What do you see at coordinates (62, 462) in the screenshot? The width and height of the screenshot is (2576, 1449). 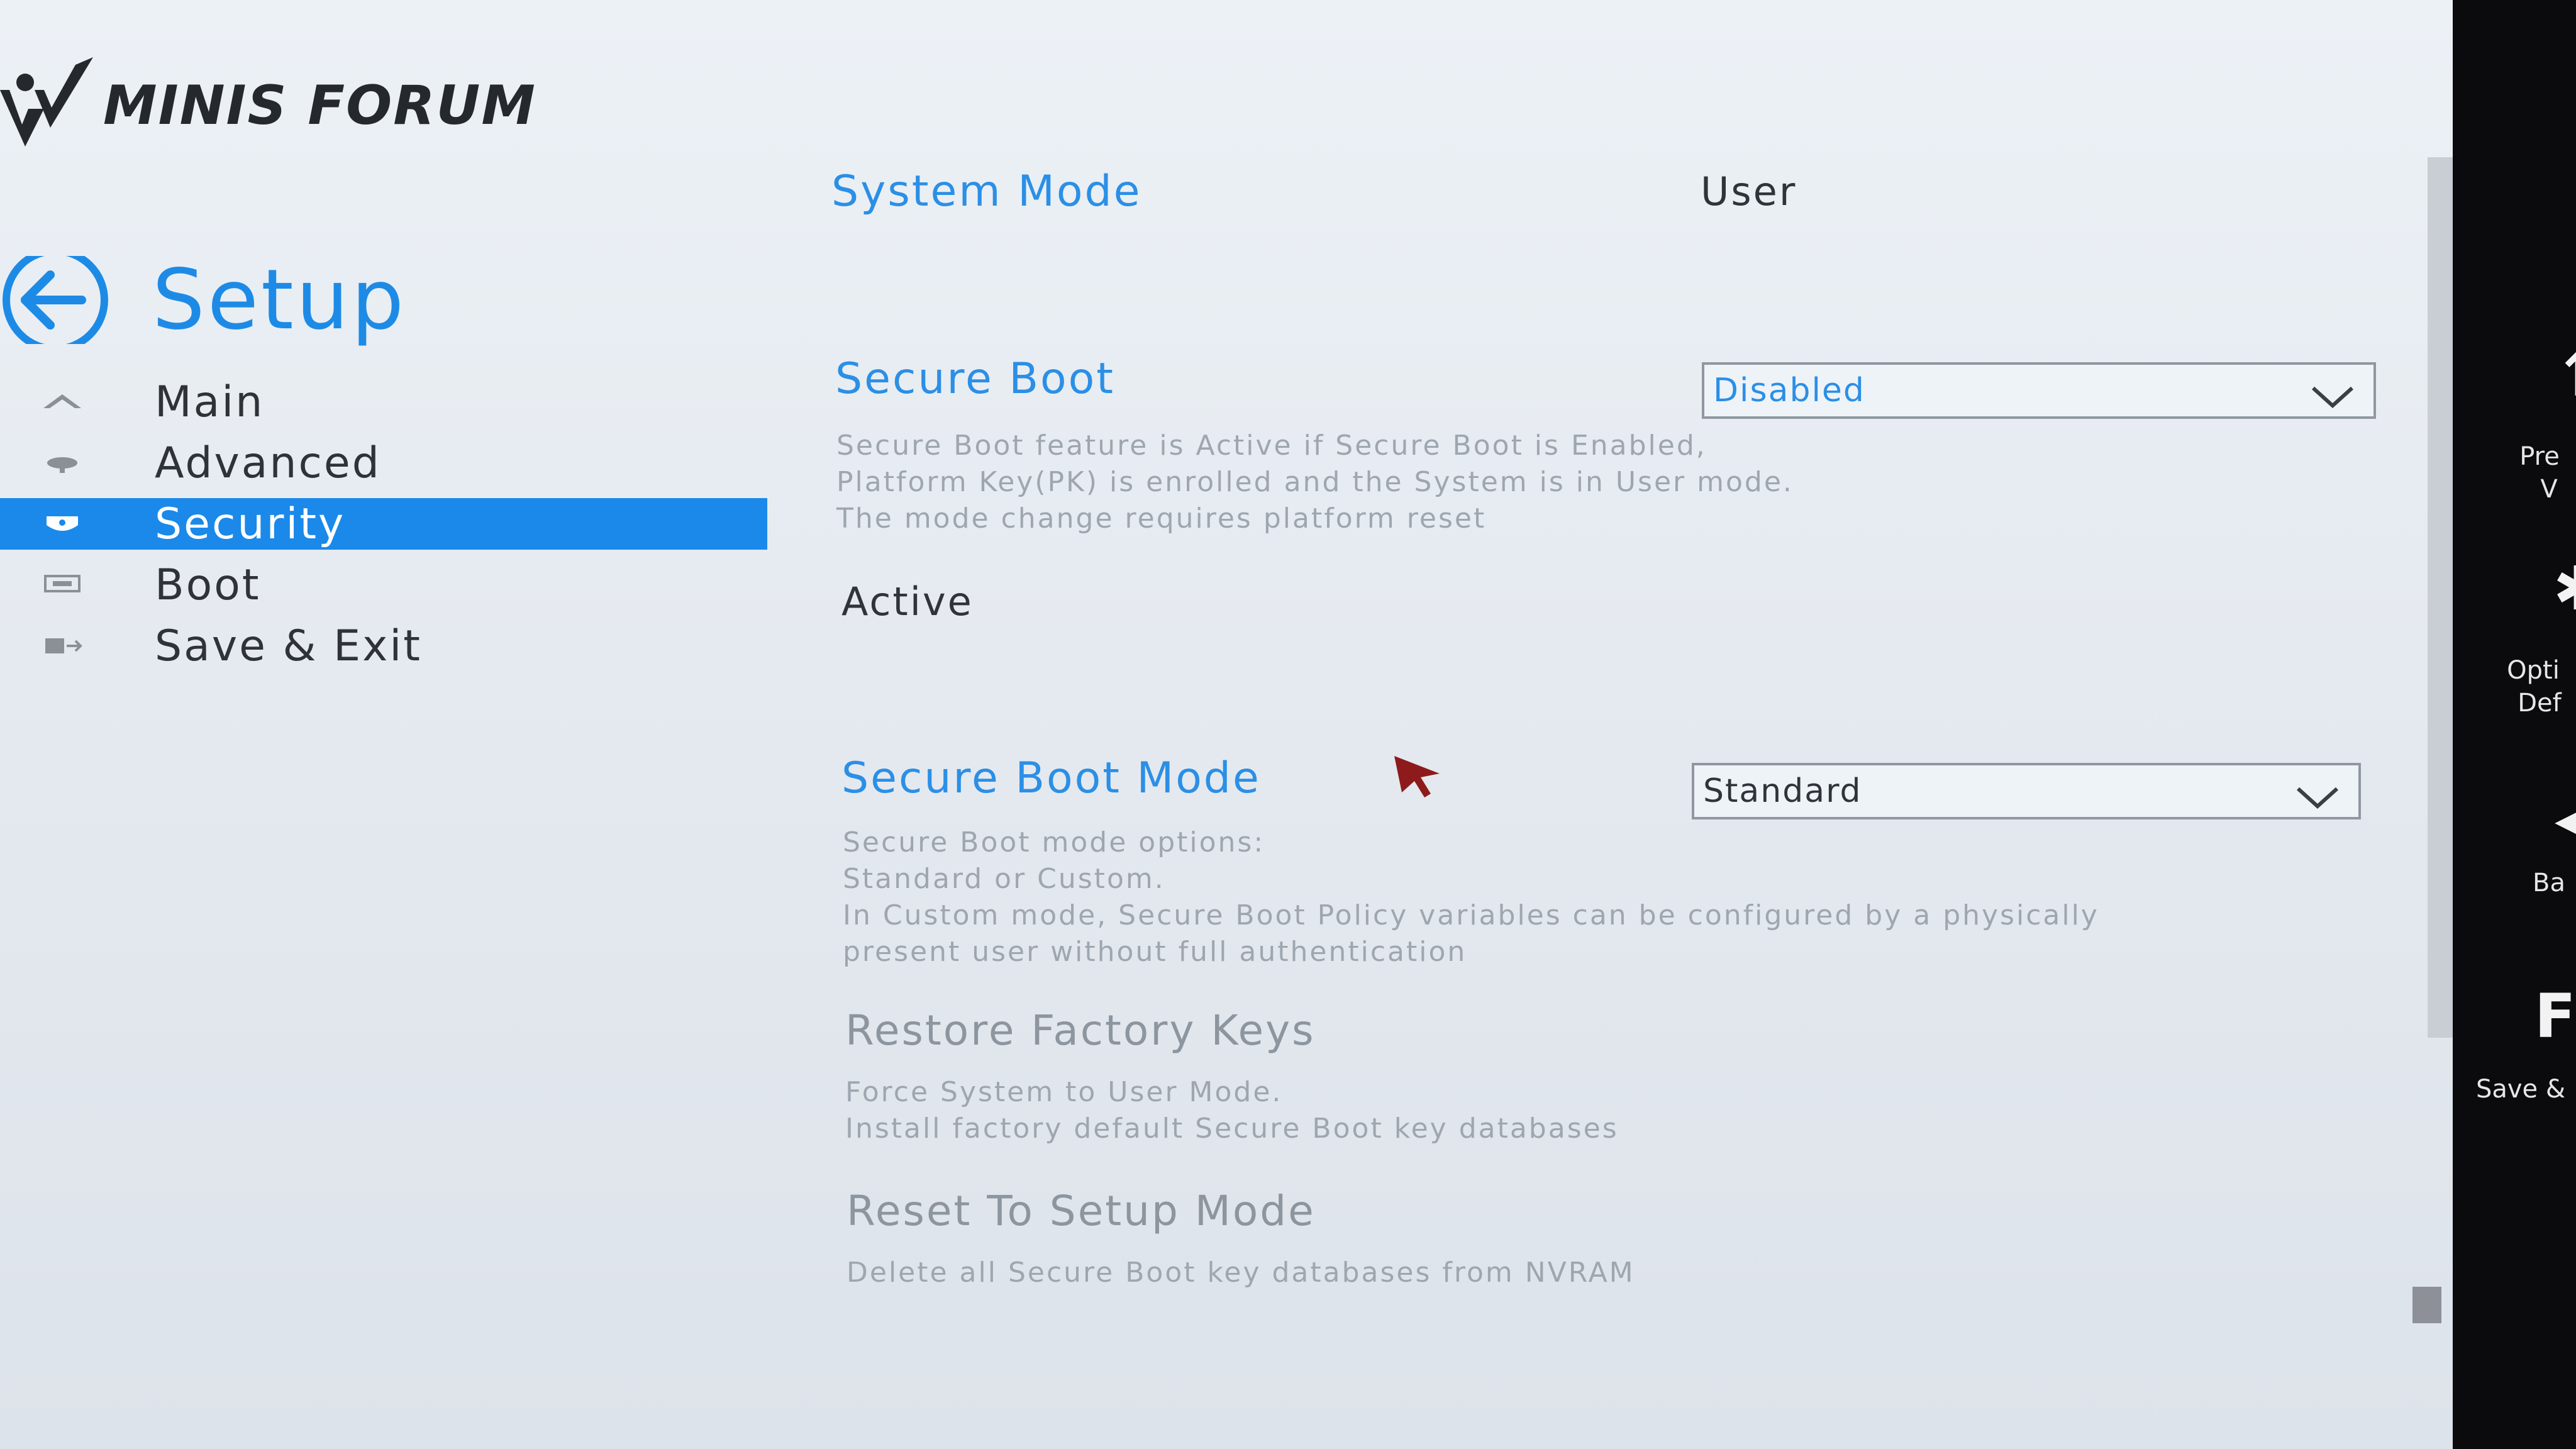 I see `advanced-icon` at bounding box center [62, 462].